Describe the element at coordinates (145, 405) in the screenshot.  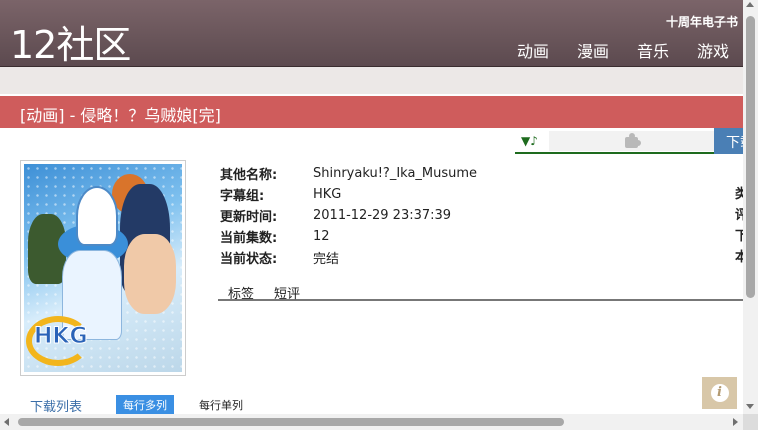
I see `multi-column-mode-button: 每行多列` at that location.